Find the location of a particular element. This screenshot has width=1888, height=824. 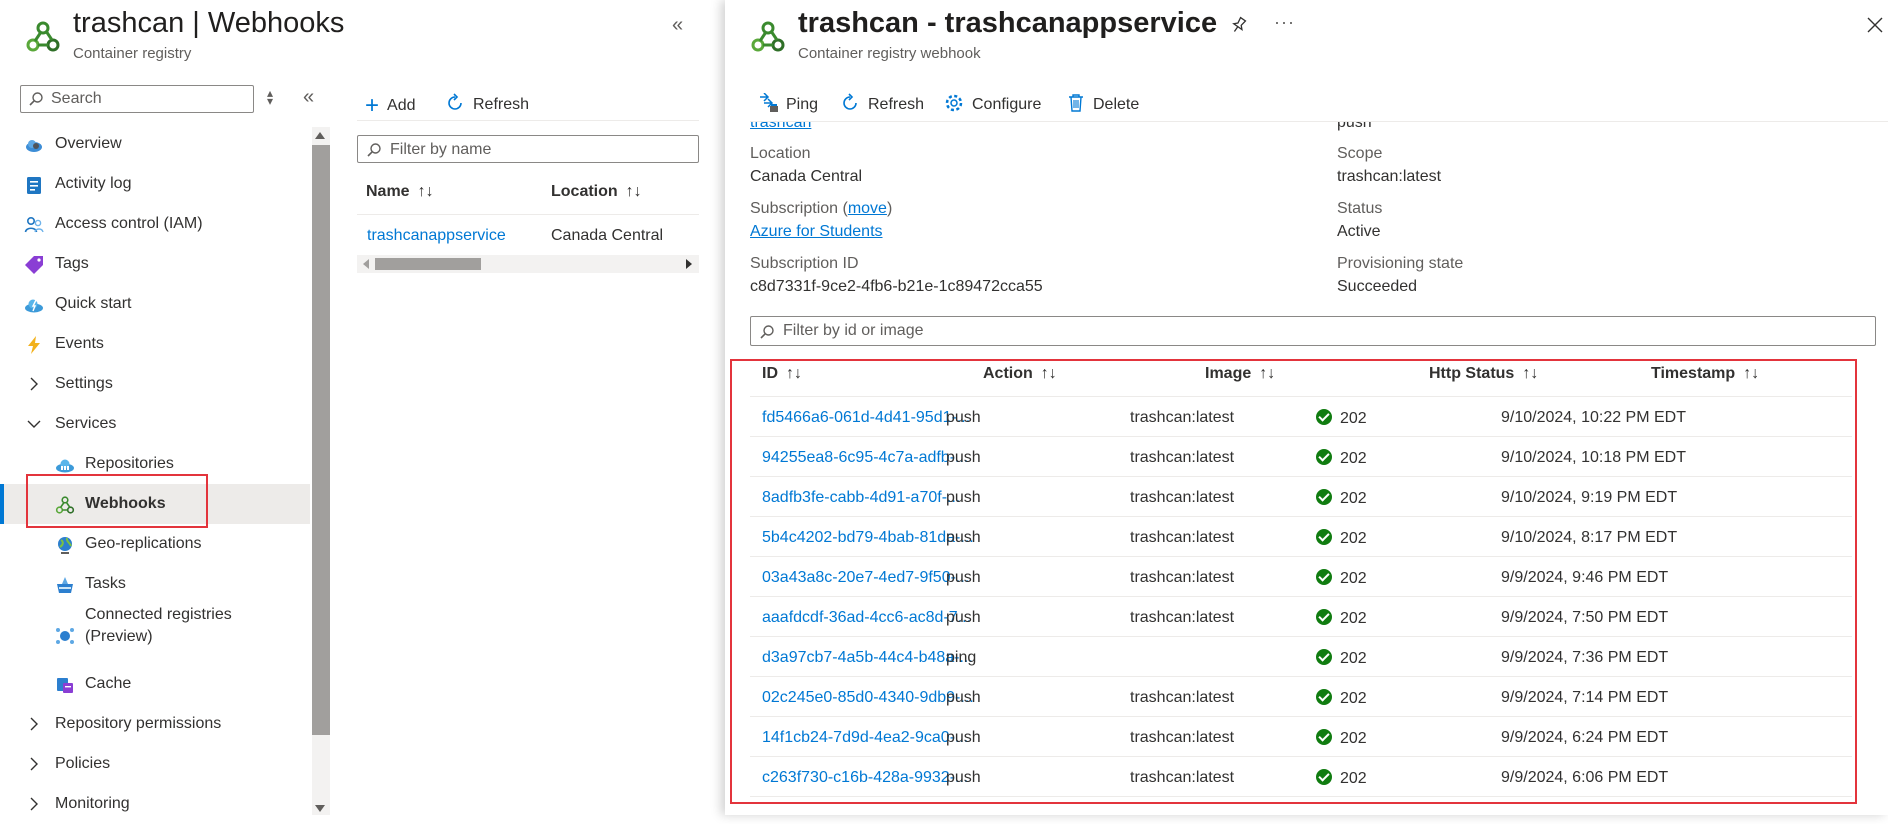

nav-label: Geo-replications is located at coordinates (143, 543).